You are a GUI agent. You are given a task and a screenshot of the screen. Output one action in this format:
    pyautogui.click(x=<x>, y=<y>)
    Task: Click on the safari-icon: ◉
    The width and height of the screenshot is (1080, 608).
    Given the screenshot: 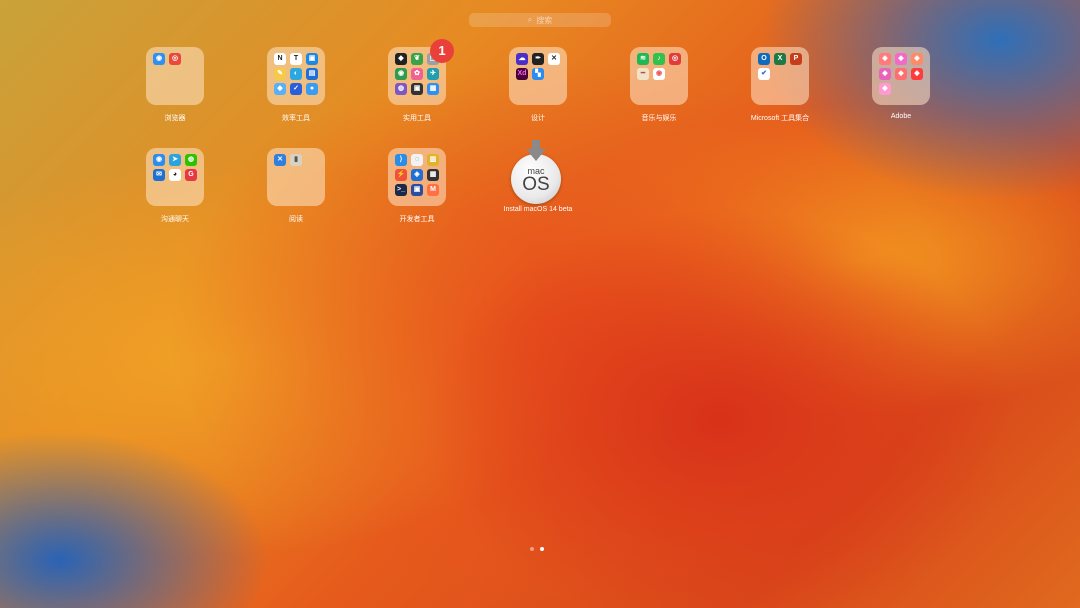 What is the action you would take?
    pyautogui.click(x=159, y=59)
    